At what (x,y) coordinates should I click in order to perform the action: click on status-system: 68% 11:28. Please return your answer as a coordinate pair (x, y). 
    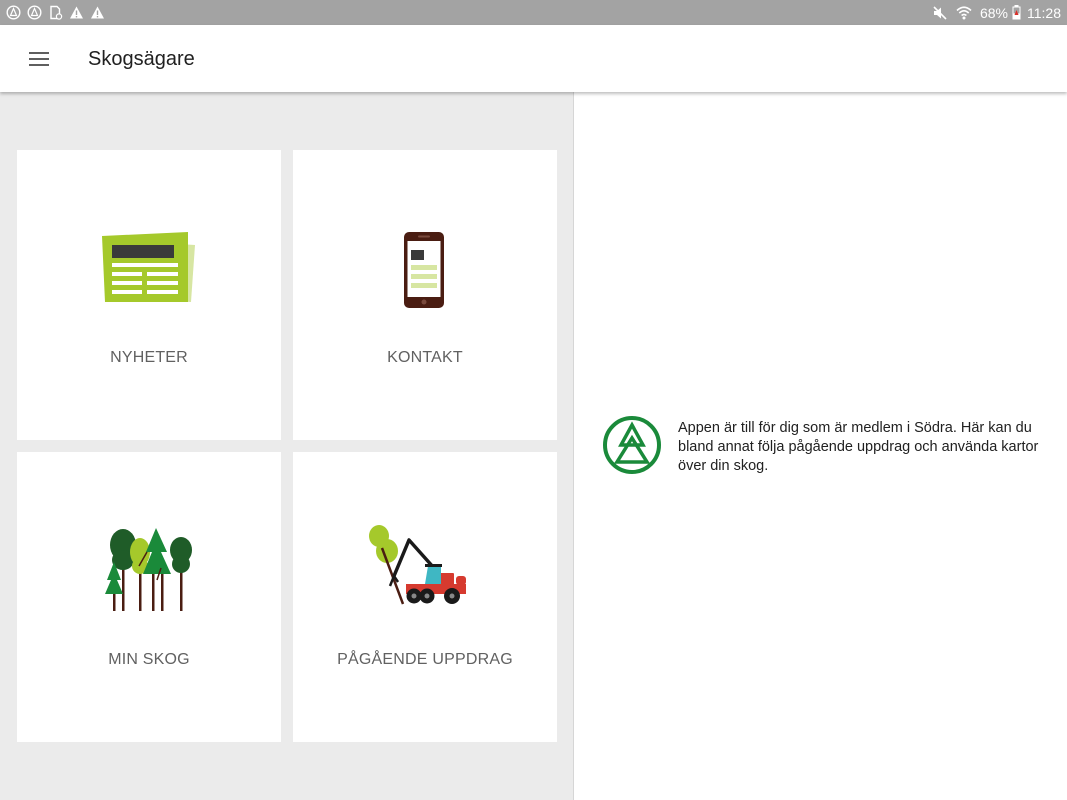
    Looking at the image, I should click on (996, 12).